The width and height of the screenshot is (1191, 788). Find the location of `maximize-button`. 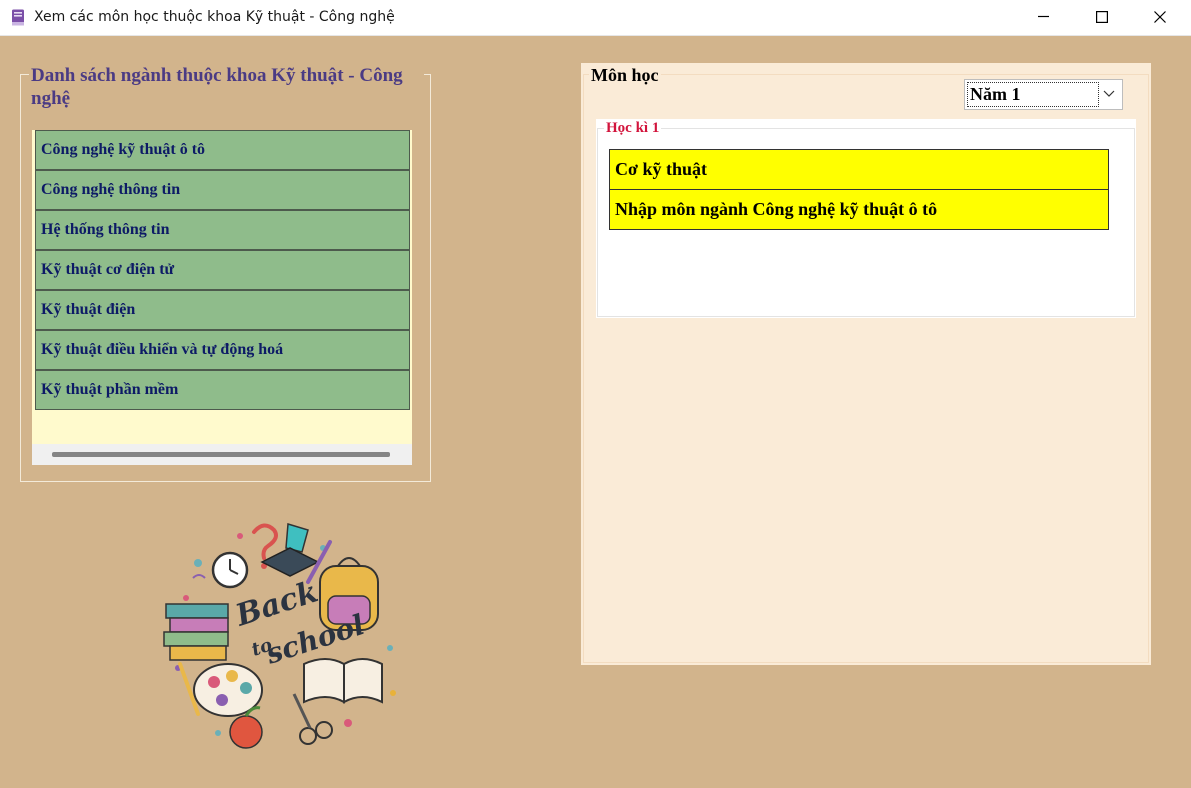

maximize-button is located at coordinates (1102, 18).